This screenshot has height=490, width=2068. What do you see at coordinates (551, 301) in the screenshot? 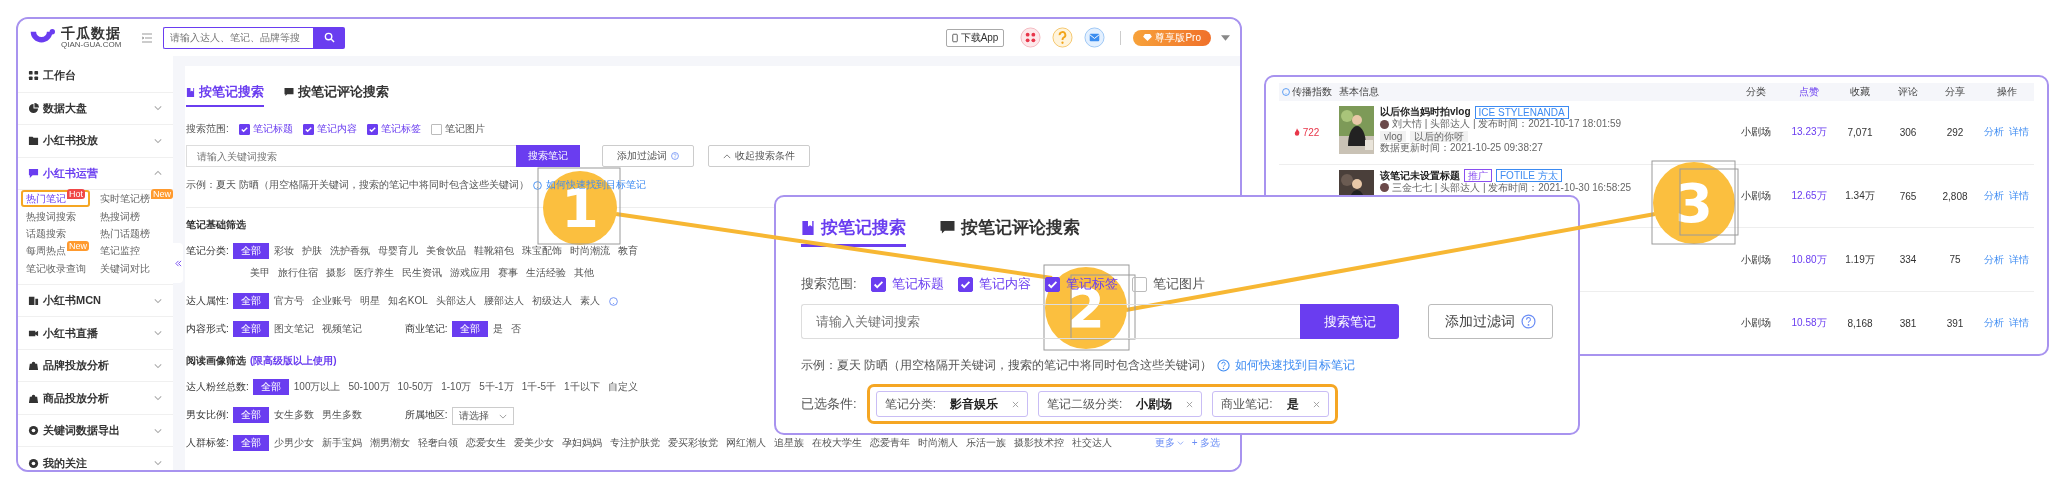
I see `filter-option: 初级达人` at bounding box center [551, 301].